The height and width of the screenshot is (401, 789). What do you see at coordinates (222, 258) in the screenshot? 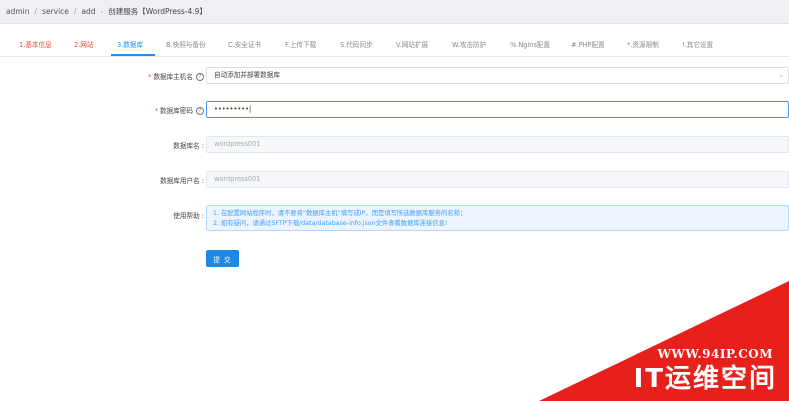
I see `submit-button: 提 交` at bounding box center [222, 258].